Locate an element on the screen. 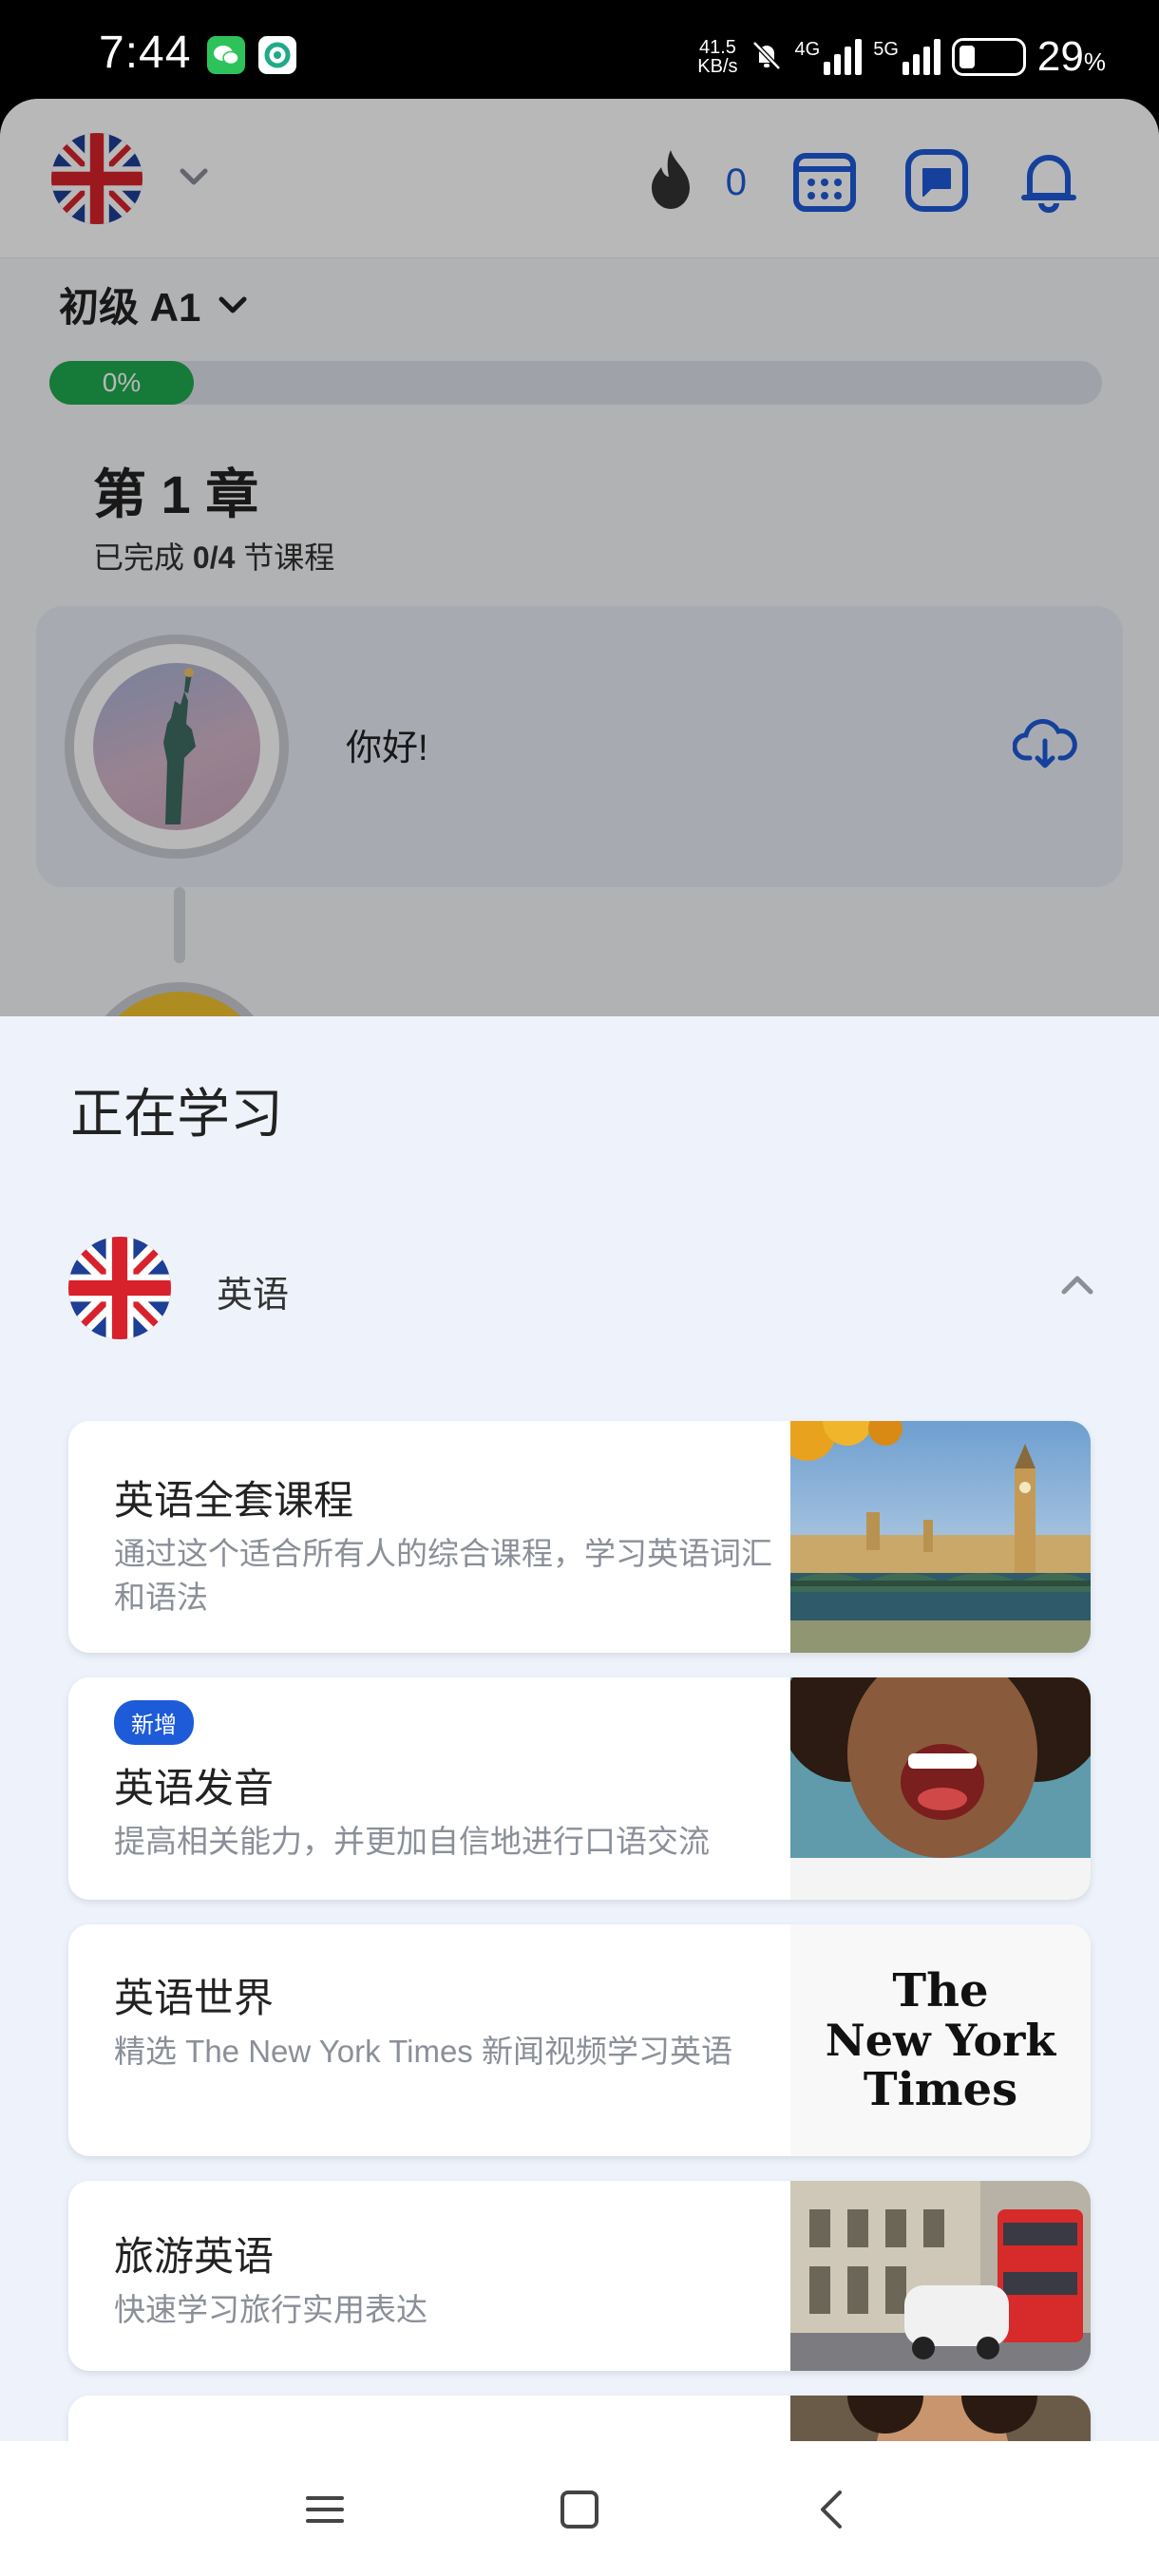 The image size is (1159, 2576). course-image is located at coordinates (940, 2418).